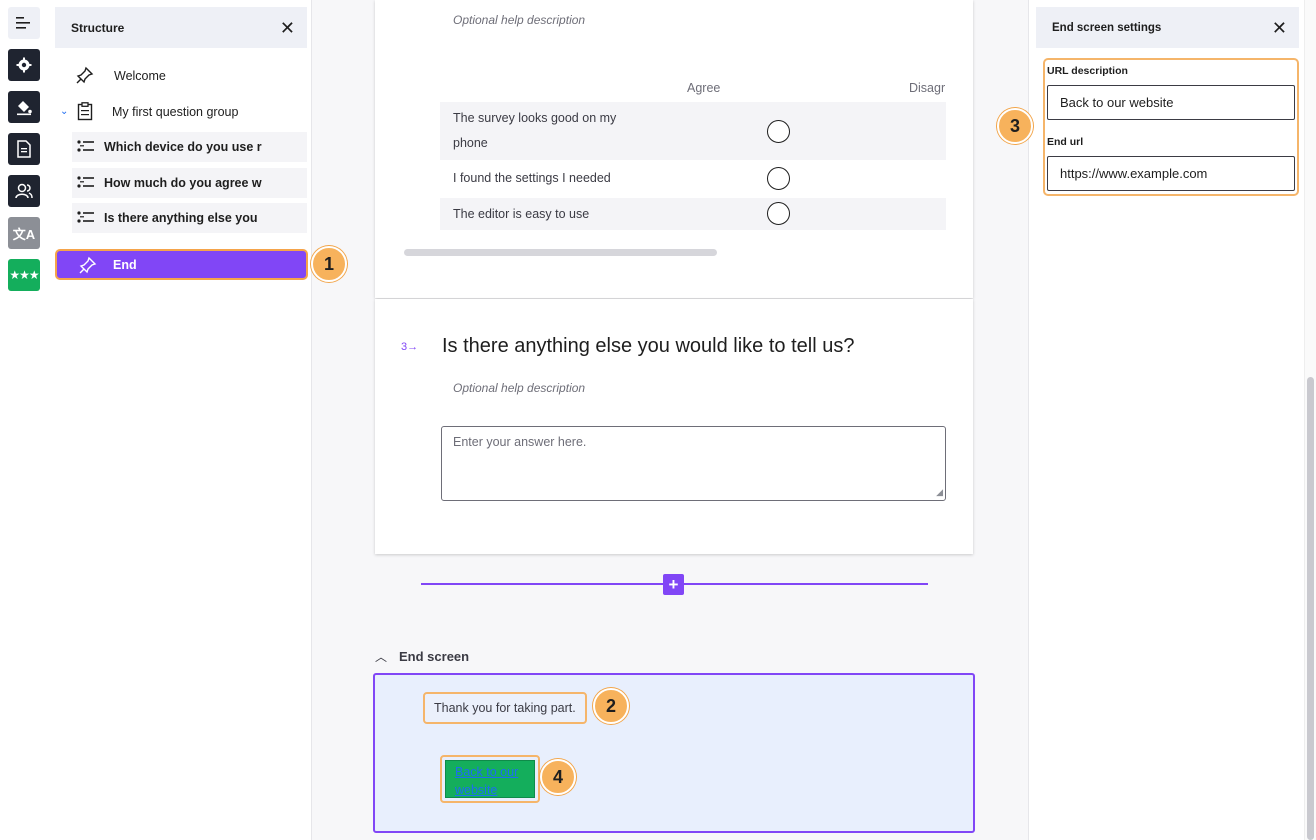 The height and width of the screenshot is (840, 1316). I want to click on row-label: I found the settings I needed, so click(532, 178).